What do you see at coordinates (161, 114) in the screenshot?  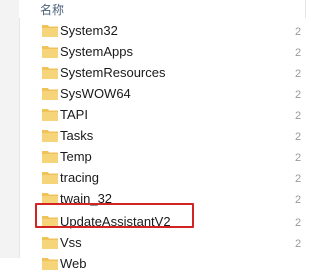 I see `list-item: TAPI` at bounding box center [161, 114].